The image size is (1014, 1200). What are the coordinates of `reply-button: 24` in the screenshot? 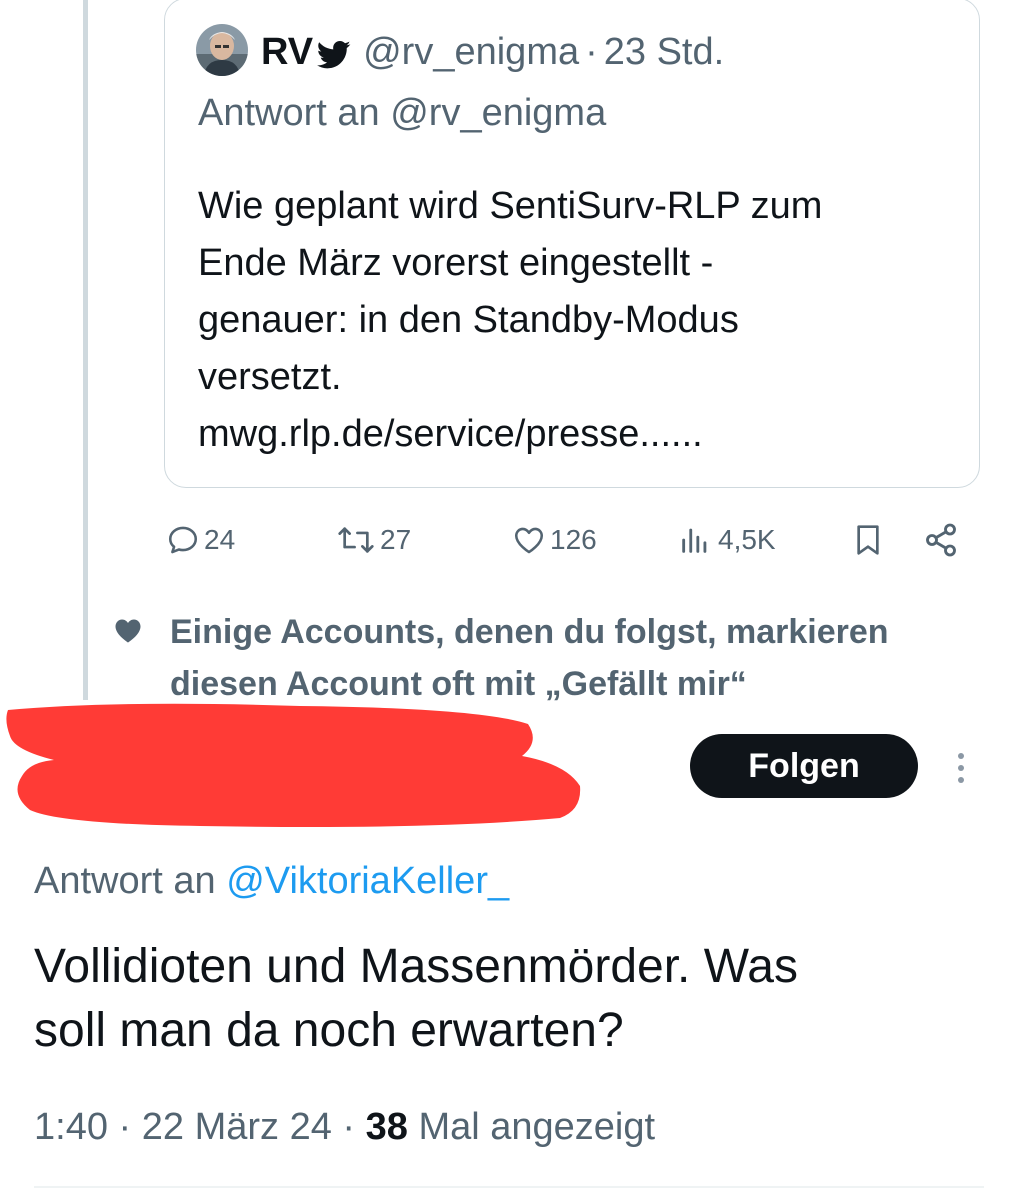 It's located at (200, 540).